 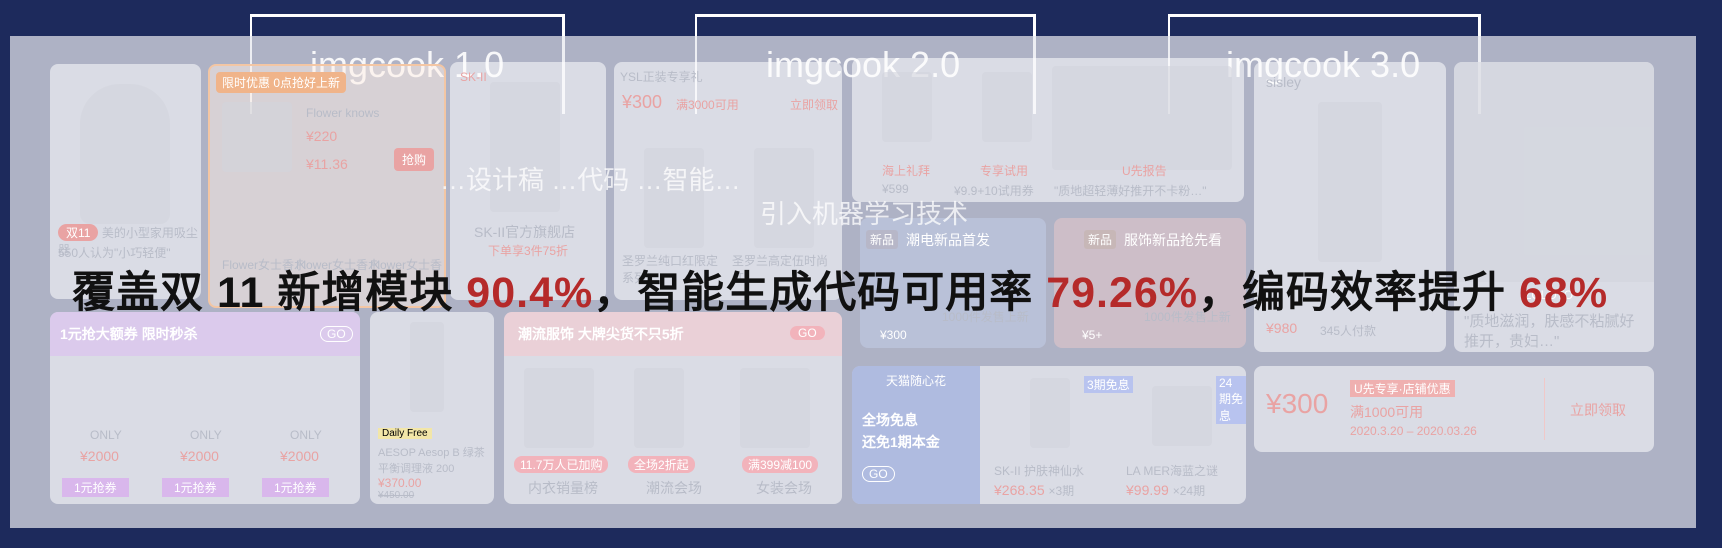 What do you see at coordinates (199, 456) in the screenshot?
I see `coupon1-amount-2: ¥2000` at bounding box center [199, 456].